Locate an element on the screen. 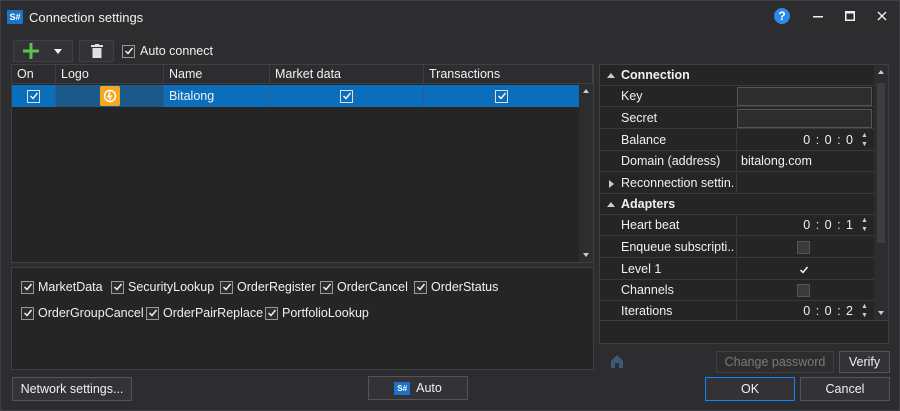 This screenshot has width=900, height=411. maximize-icon is located at coordinates (850, 16).